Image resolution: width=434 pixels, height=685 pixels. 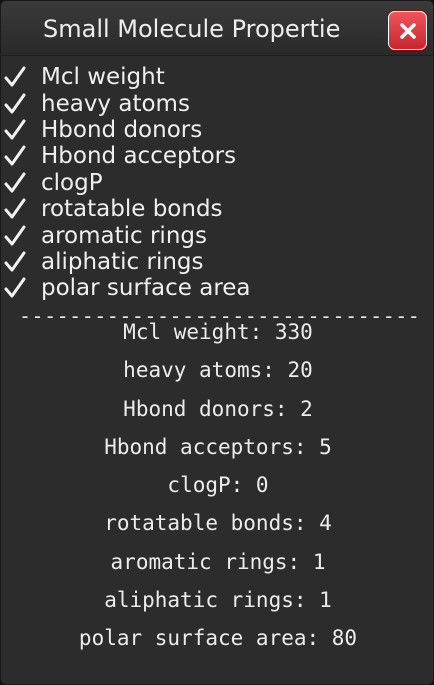 What do you see at coordinates (122, 261) in the screenshot?
I see `option-label: aliphatic rings` at bounding box center [122, 261].